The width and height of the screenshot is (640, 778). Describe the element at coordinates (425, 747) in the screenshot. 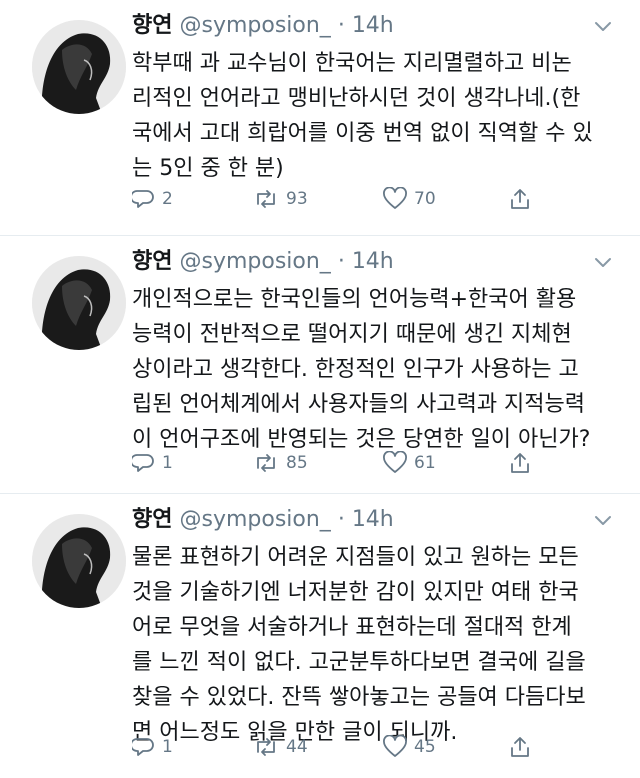

I see `like-count: 45` at that location.